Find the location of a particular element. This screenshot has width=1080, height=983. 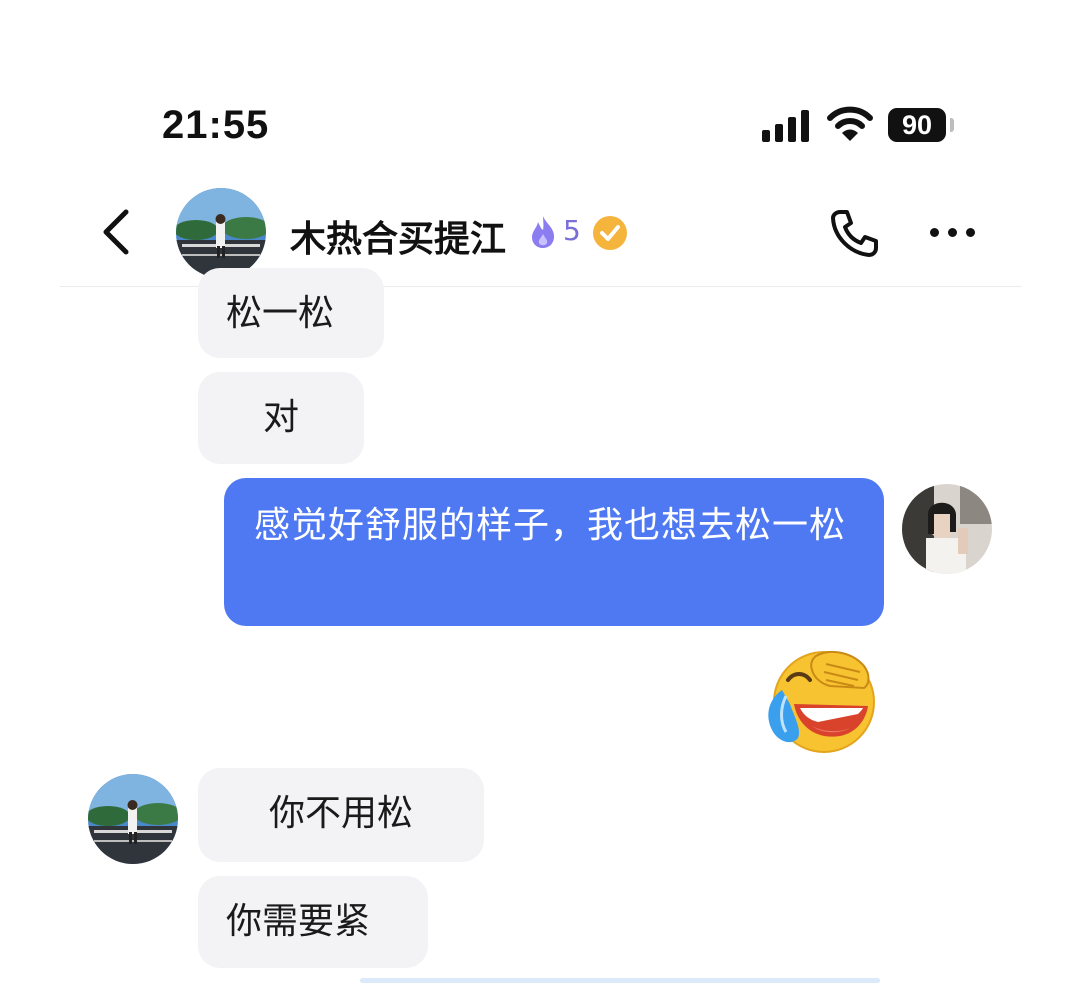

message-bubble-incoming: 对 is located at coordinates (281, 418).